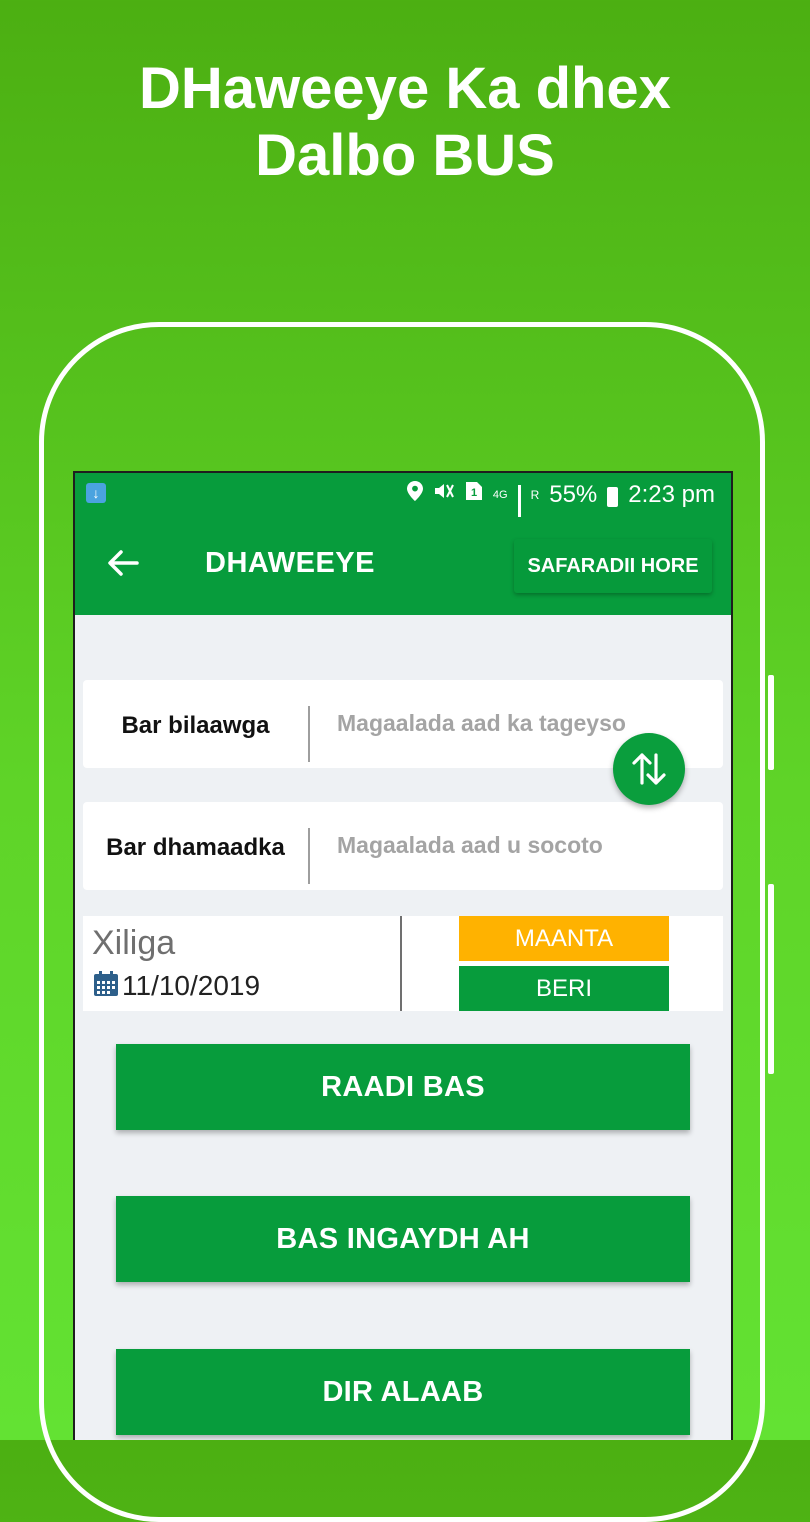 The image size is (810, 1522). Describe the element at coordinates (195, 725) in the screenshot. I see `departure-label: Bar bilaawga` at that location.